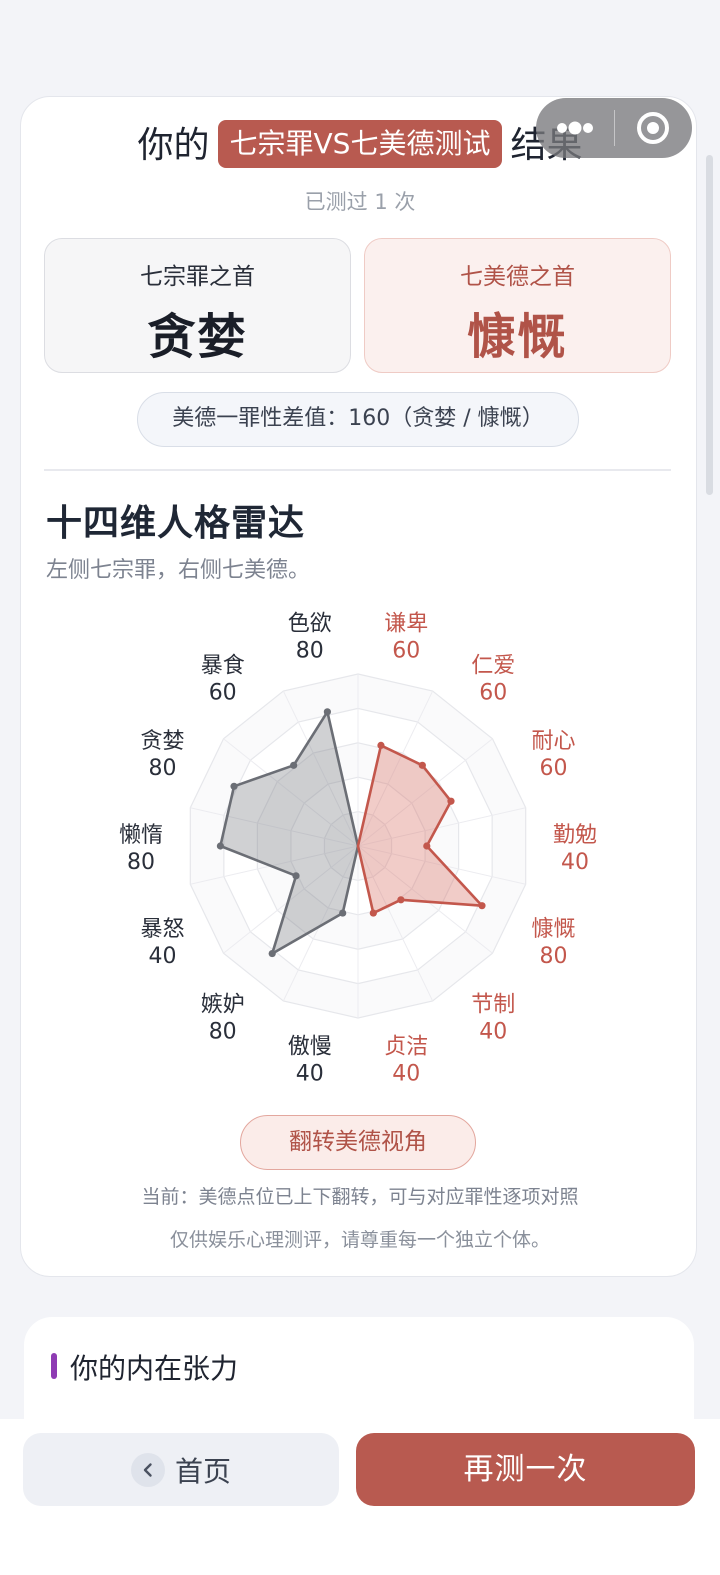 The image size is (720, 1575). Describe the element at coordinates (554, 956) in the screenshot. I see `virtue-axis-value: 80` at that location.